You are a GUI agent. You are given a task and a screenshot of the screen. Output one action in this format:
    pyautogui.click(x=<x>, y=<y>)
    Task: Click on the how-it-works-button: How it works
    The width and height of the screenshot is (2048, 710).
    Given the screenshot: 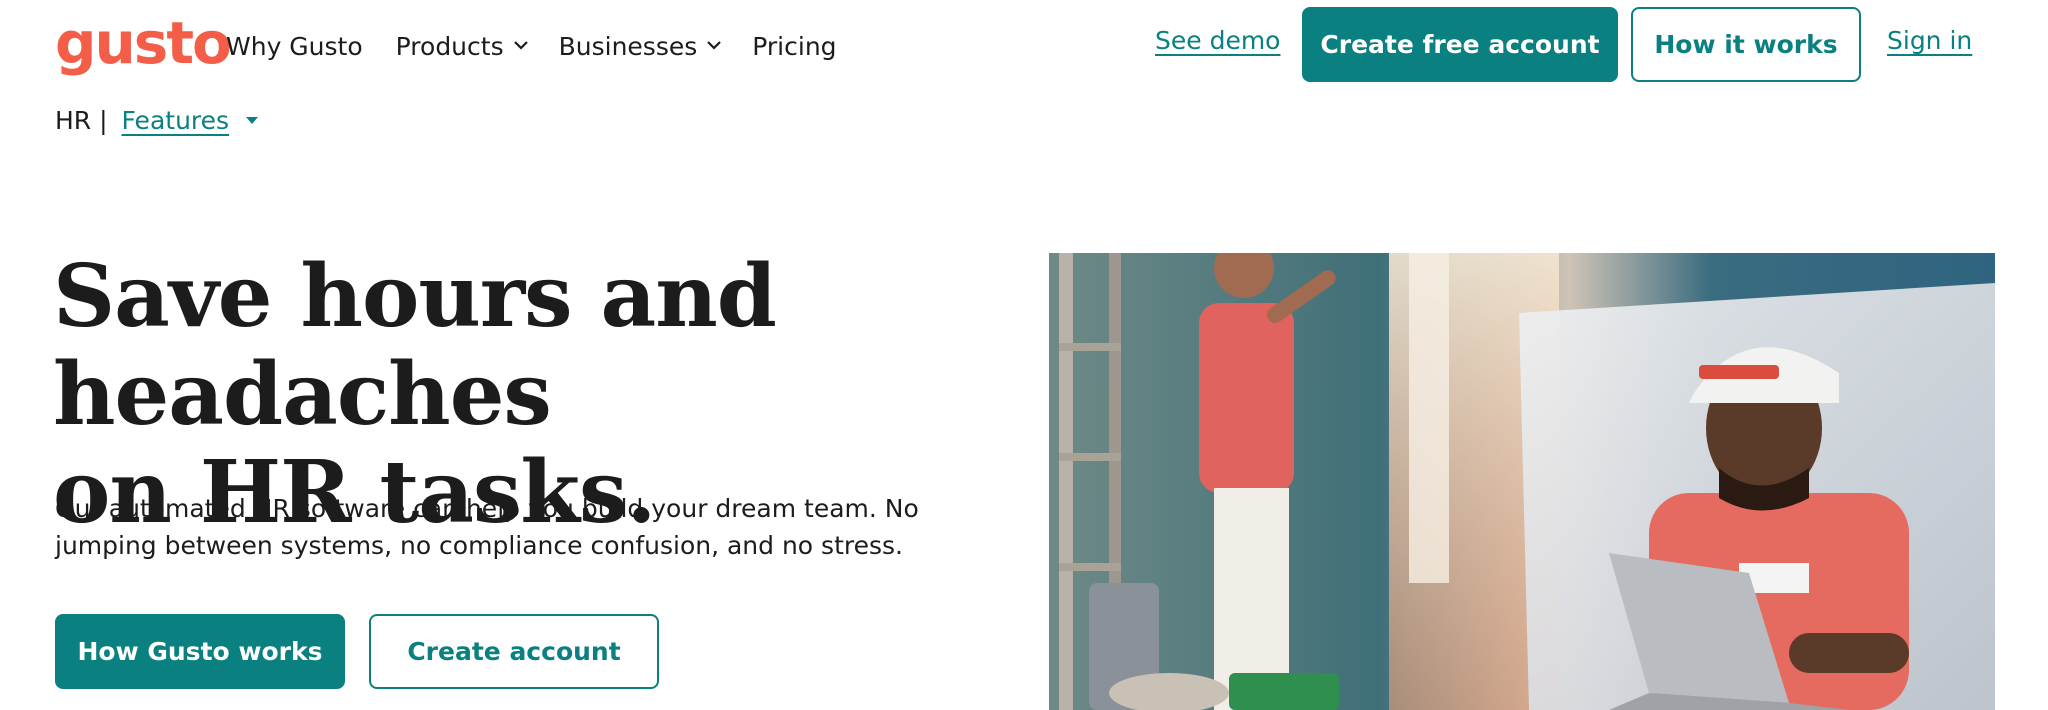 What is the action you would take?
    pyautogui.click(x=1746, y=44)
    